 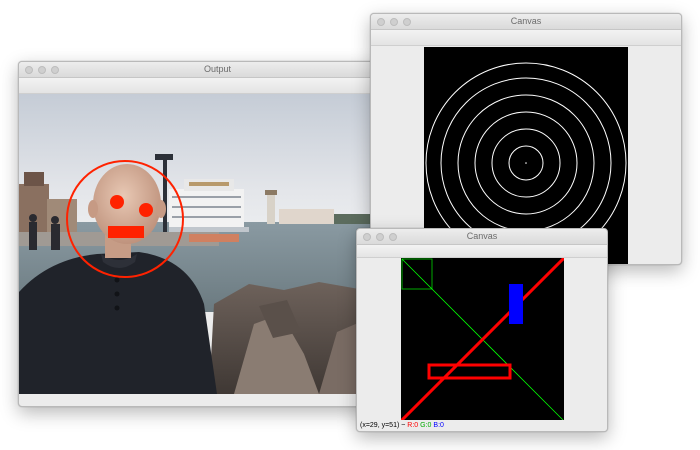 What do you see at coordinates (469, 371) in the screenshot?
I see `red-outline-rect` at bounding box center [469, 371].